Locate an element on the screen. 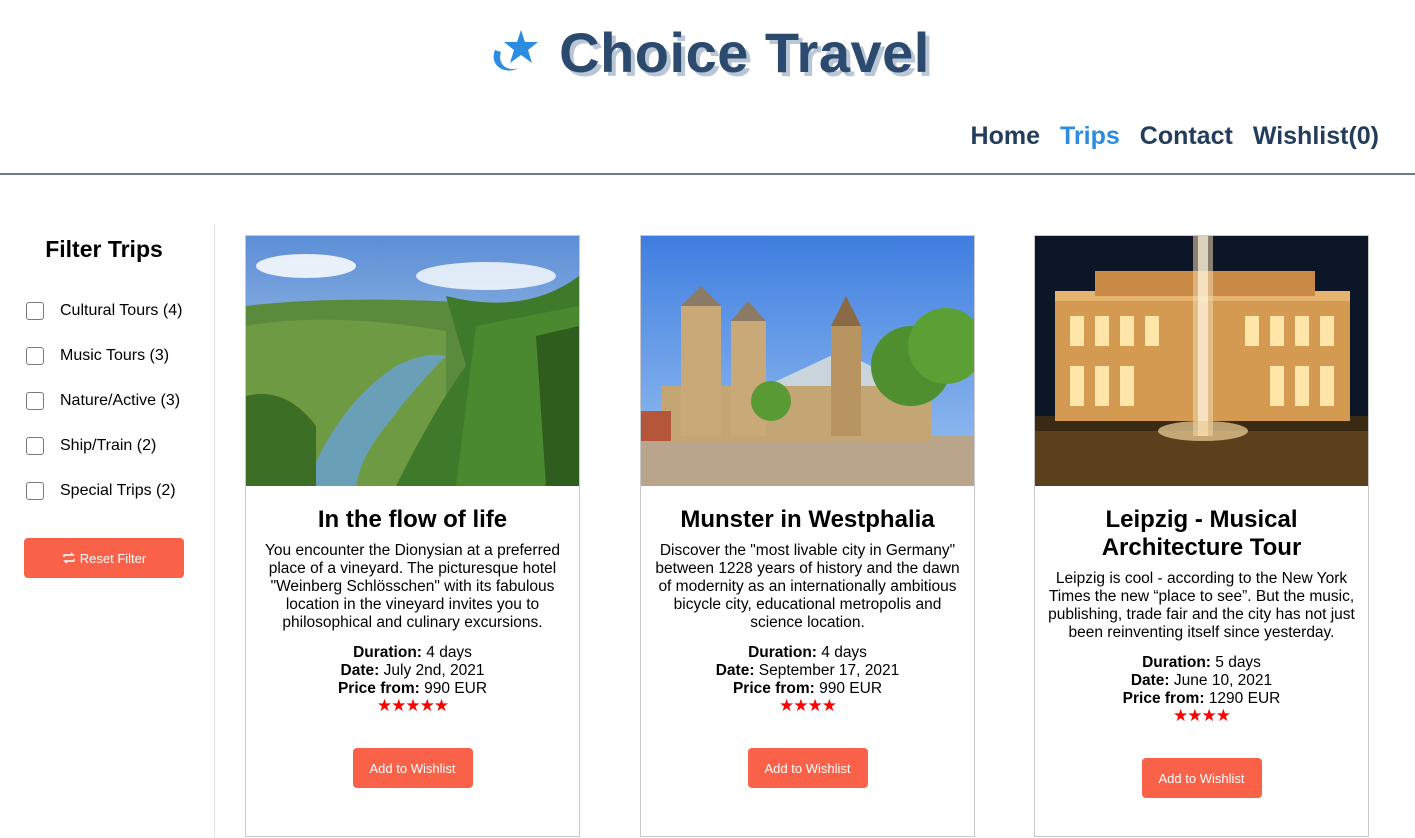 Image resolution: width=1415 pixels, height=838 pixels. reset-filter-label: Reset Filter is located at coordinates (113, 558).